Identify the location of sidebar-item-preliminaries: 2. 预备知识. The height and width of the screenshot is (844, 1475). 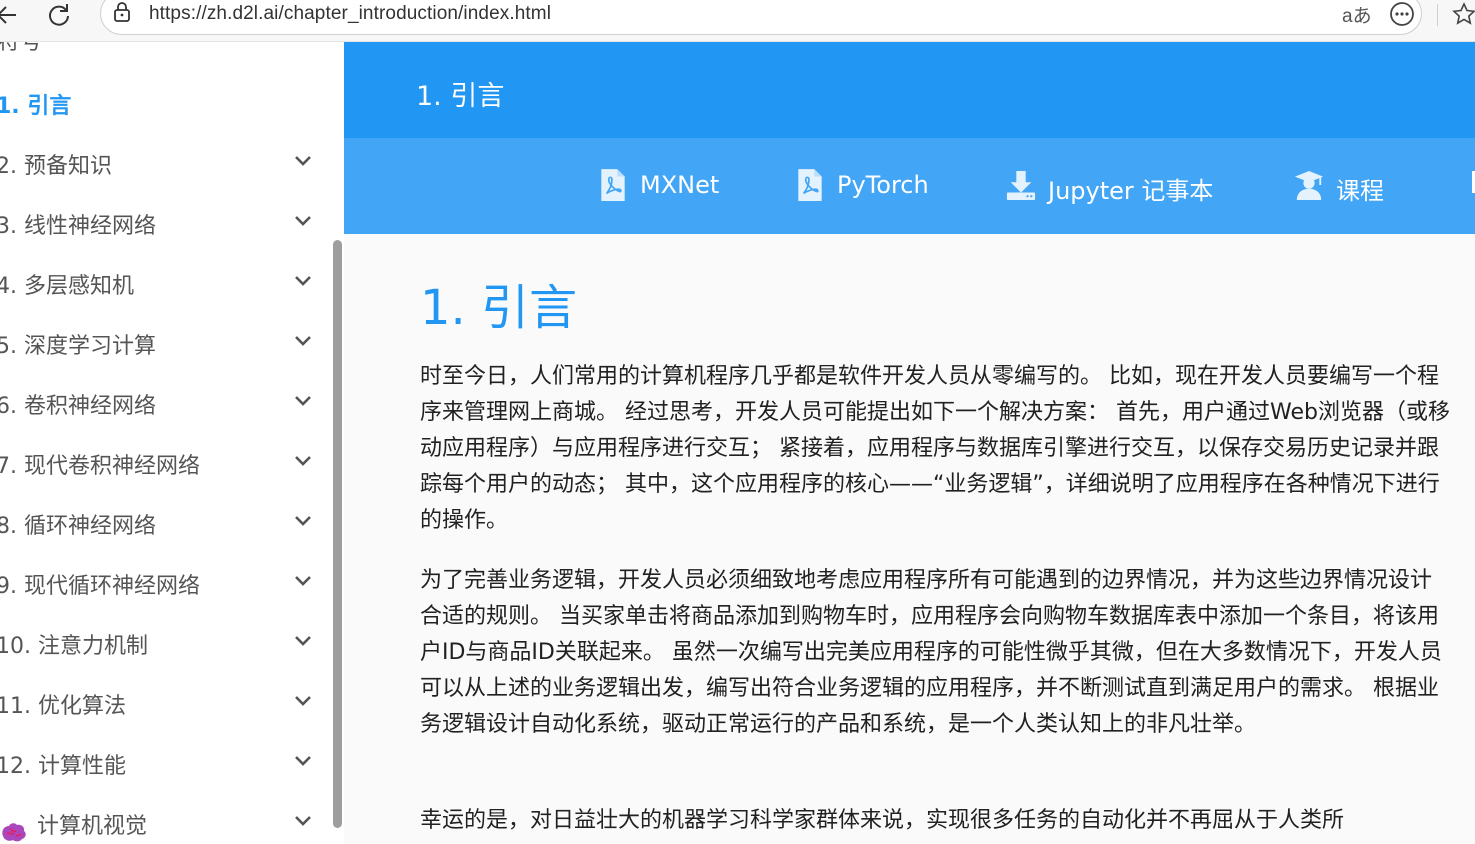
(165, 162).